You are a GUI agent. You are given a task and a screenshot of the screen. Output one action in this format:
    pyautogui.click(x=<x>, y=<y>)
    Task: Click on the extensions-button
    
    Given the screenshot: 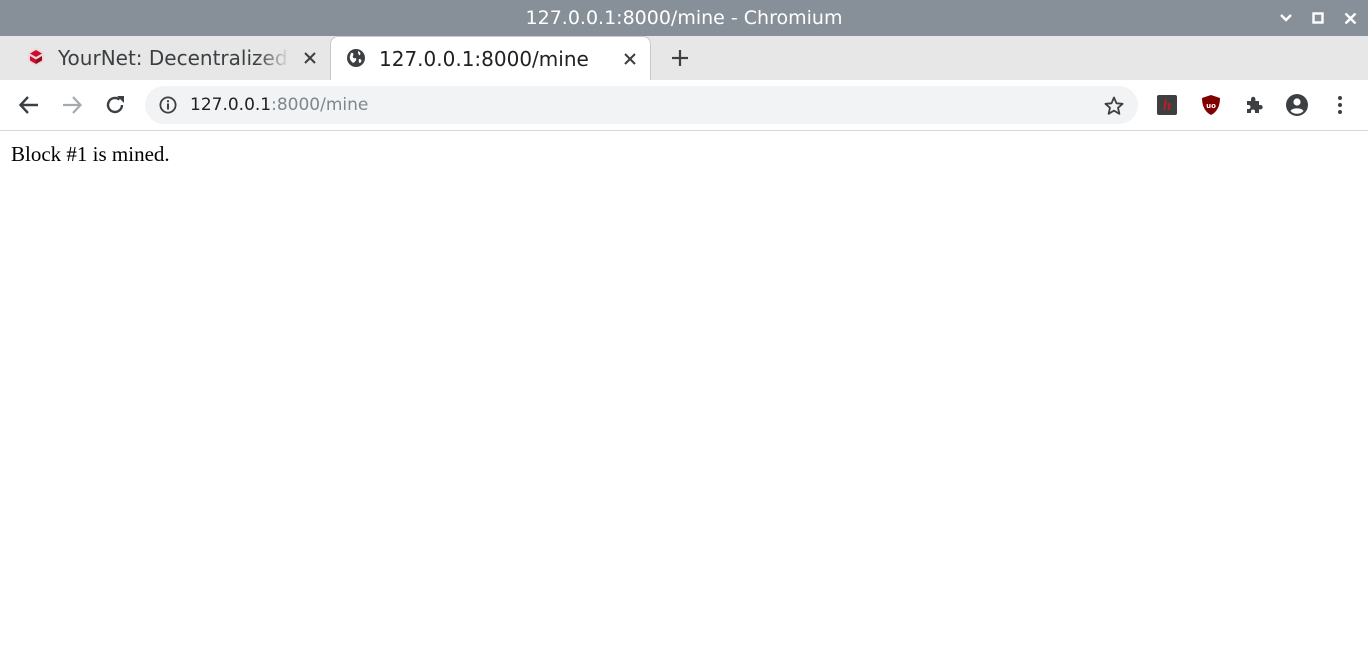 What is the action you would take?
    pyautogui.click(x=1254, y=105)
    